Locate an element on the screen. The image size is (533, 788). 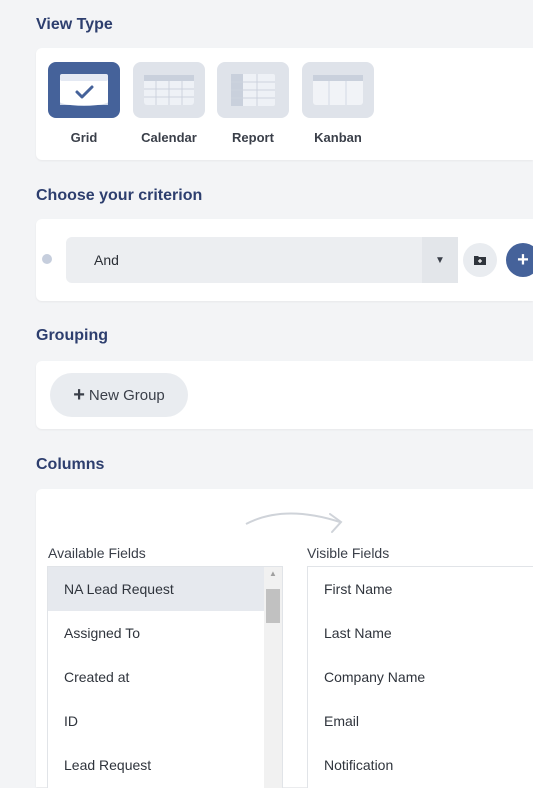
caret-down-icon: ▼ is located at coordinates (440, 260).